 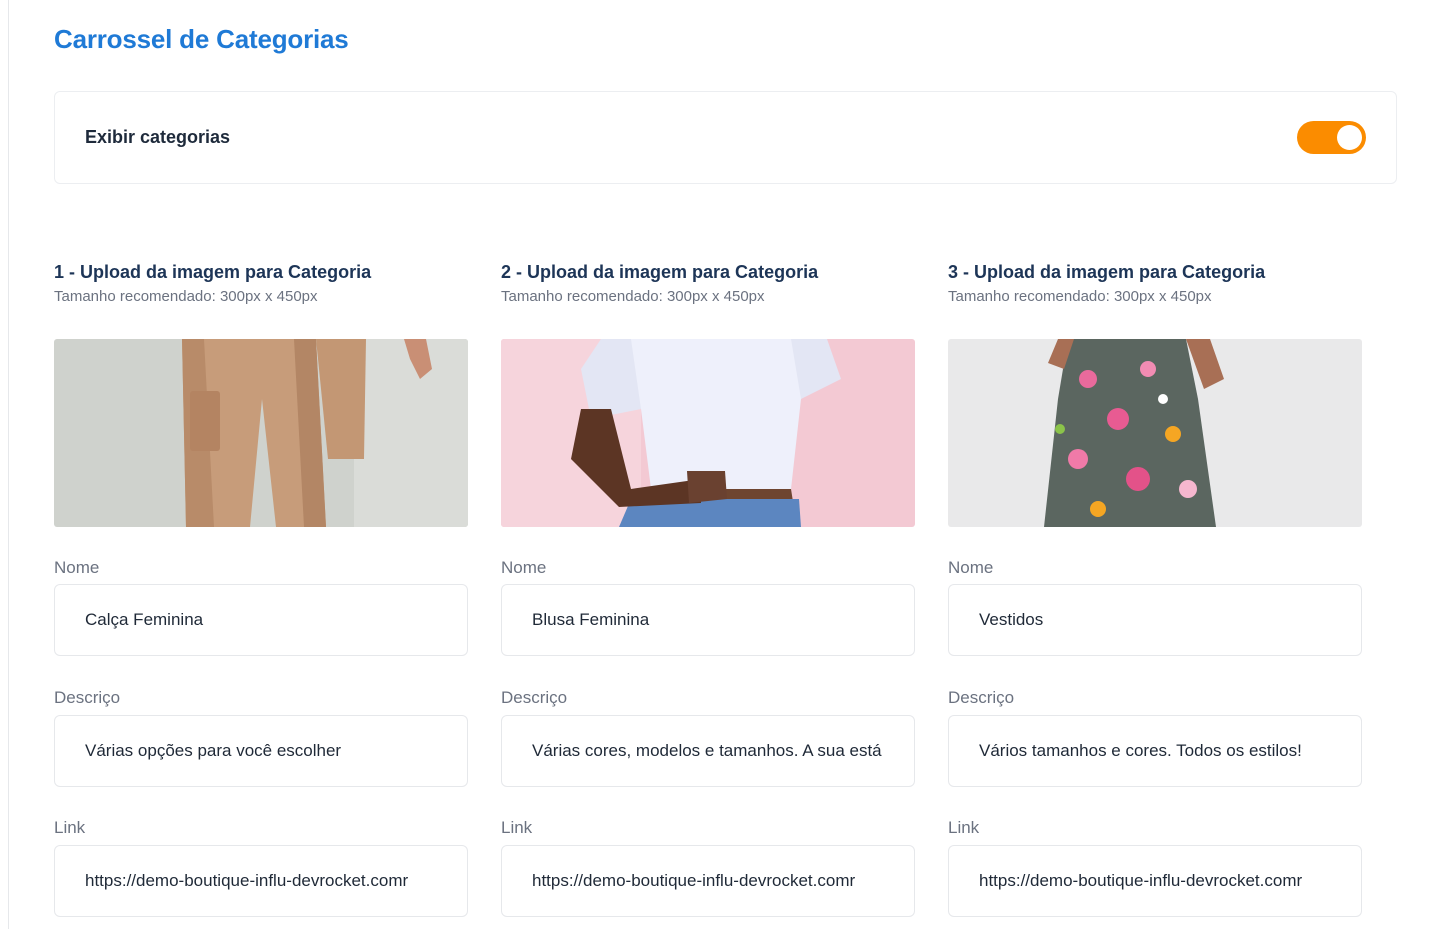 I want to click on display-categories-card: Exibir categorias, so click(x=725, y=137).